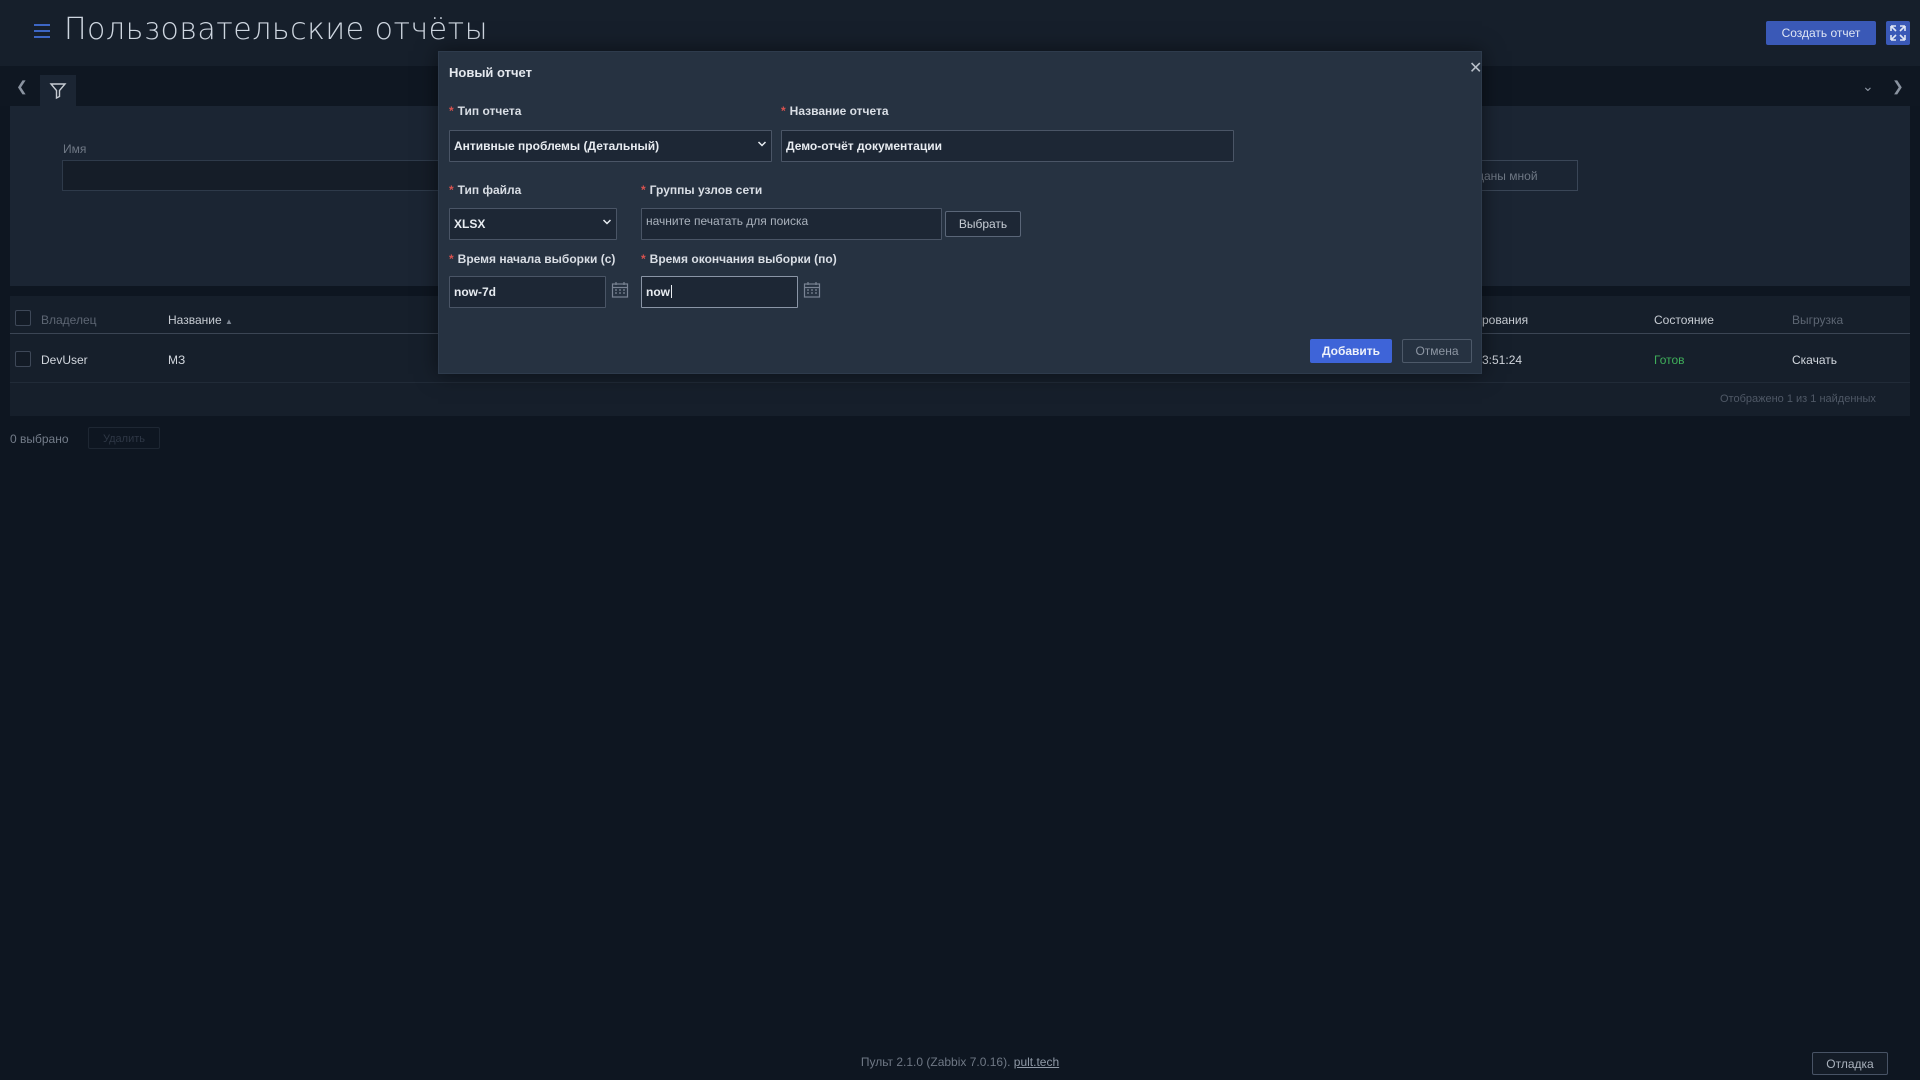  What do you see at coordinates (1669, 360) in the screenshot?
I see `row-state-badge: Готов` at bounding box center [1669, 360].